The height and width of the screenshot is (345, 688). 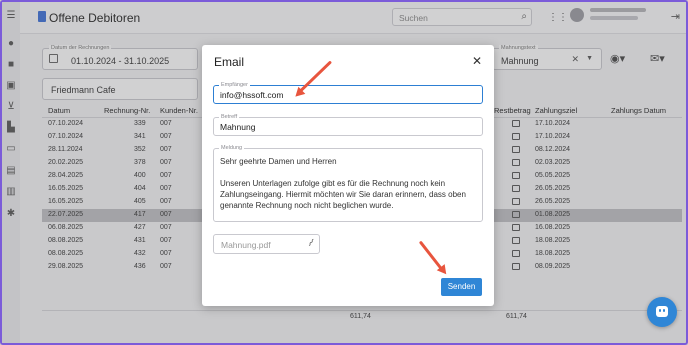 What do you see at coordinates (238, 127) in the screenshot?
I see `subject-value: Mahnung` at bounding box center [238, 127].